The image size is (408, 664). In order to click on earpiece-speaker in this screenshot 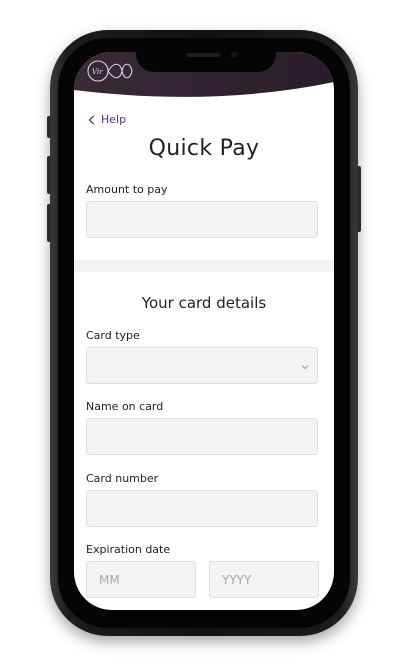, I will do `click(203, 55)`.